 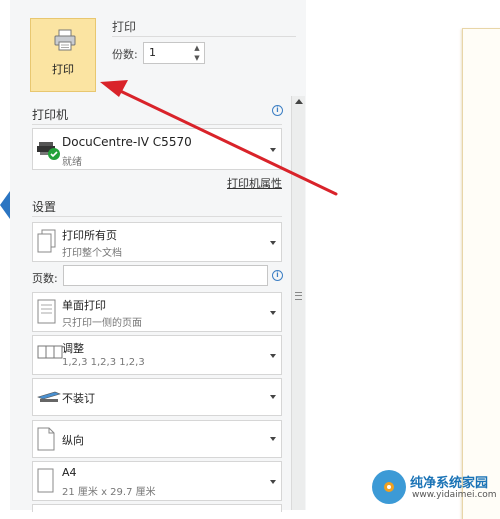 What do you see at coordinates (125, 54) in the screenshot?
I see `copies-label: 份数:` at bounding box center [125, 54].